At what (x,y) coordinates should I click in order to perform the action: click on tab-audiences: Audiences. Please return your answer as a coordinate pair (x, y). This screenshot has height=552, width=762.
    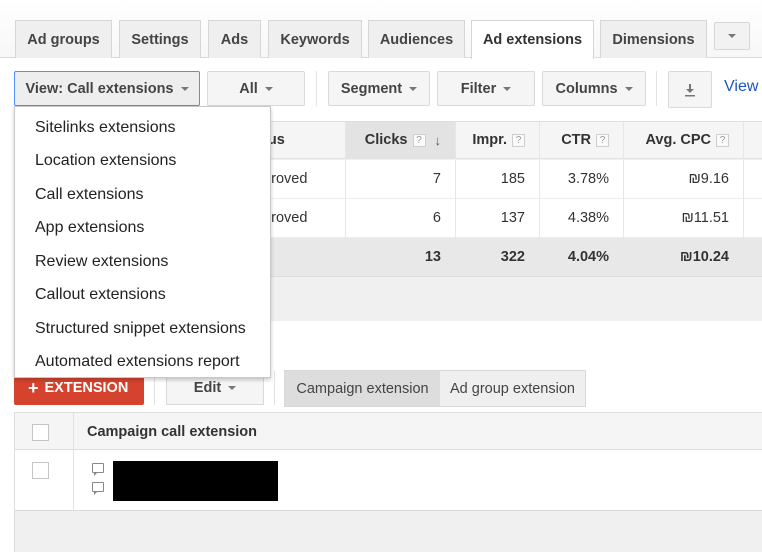
    Looking at the image, I should click on (416, 39).